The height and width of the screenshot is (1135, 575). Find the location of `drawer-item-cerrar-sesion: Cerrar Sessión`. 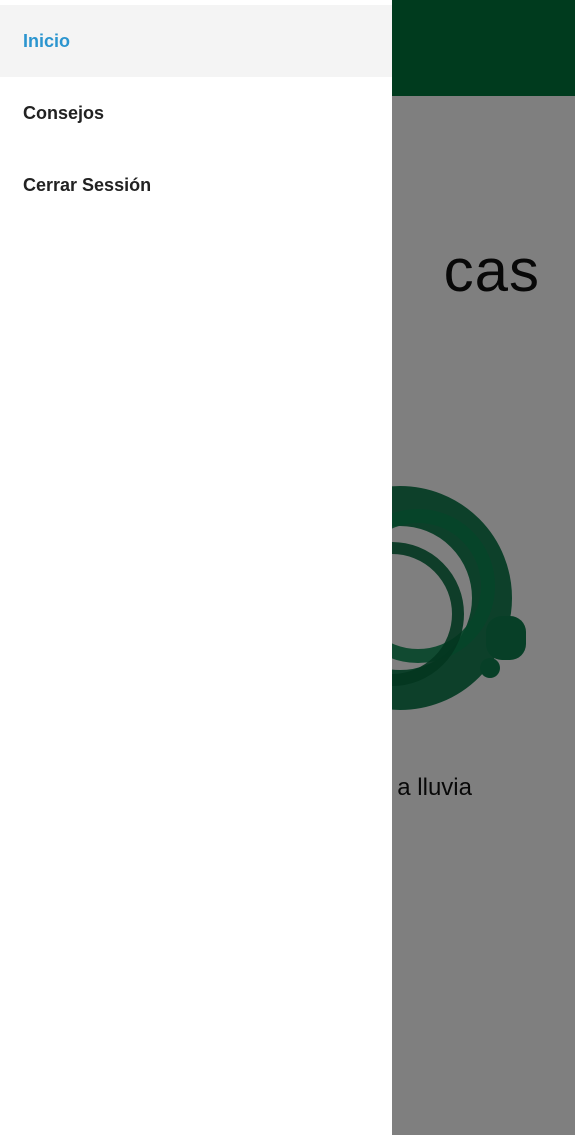

drawer-item-cerrar-sesion: Cerrar Sessión is located at coordinates (196, 185).